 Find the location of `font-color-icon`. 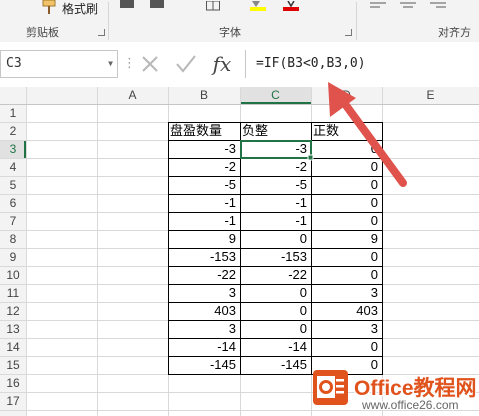

font-color-icon is located at coordinates (291, 5).